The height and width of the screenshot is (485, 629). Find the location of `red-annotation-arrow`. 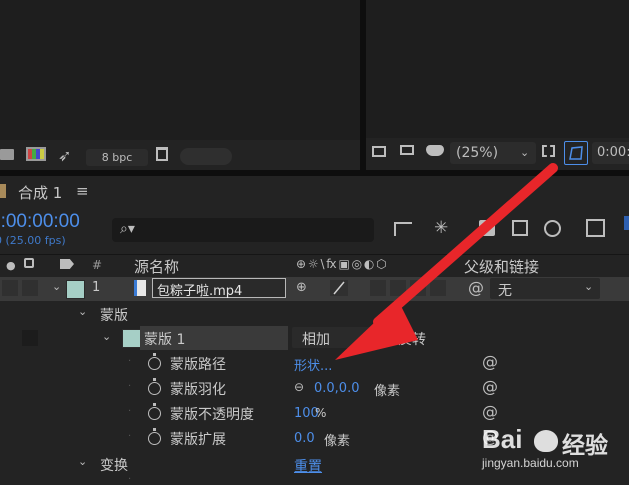

red-annotation-arrow is located at coordinates (446, 261).